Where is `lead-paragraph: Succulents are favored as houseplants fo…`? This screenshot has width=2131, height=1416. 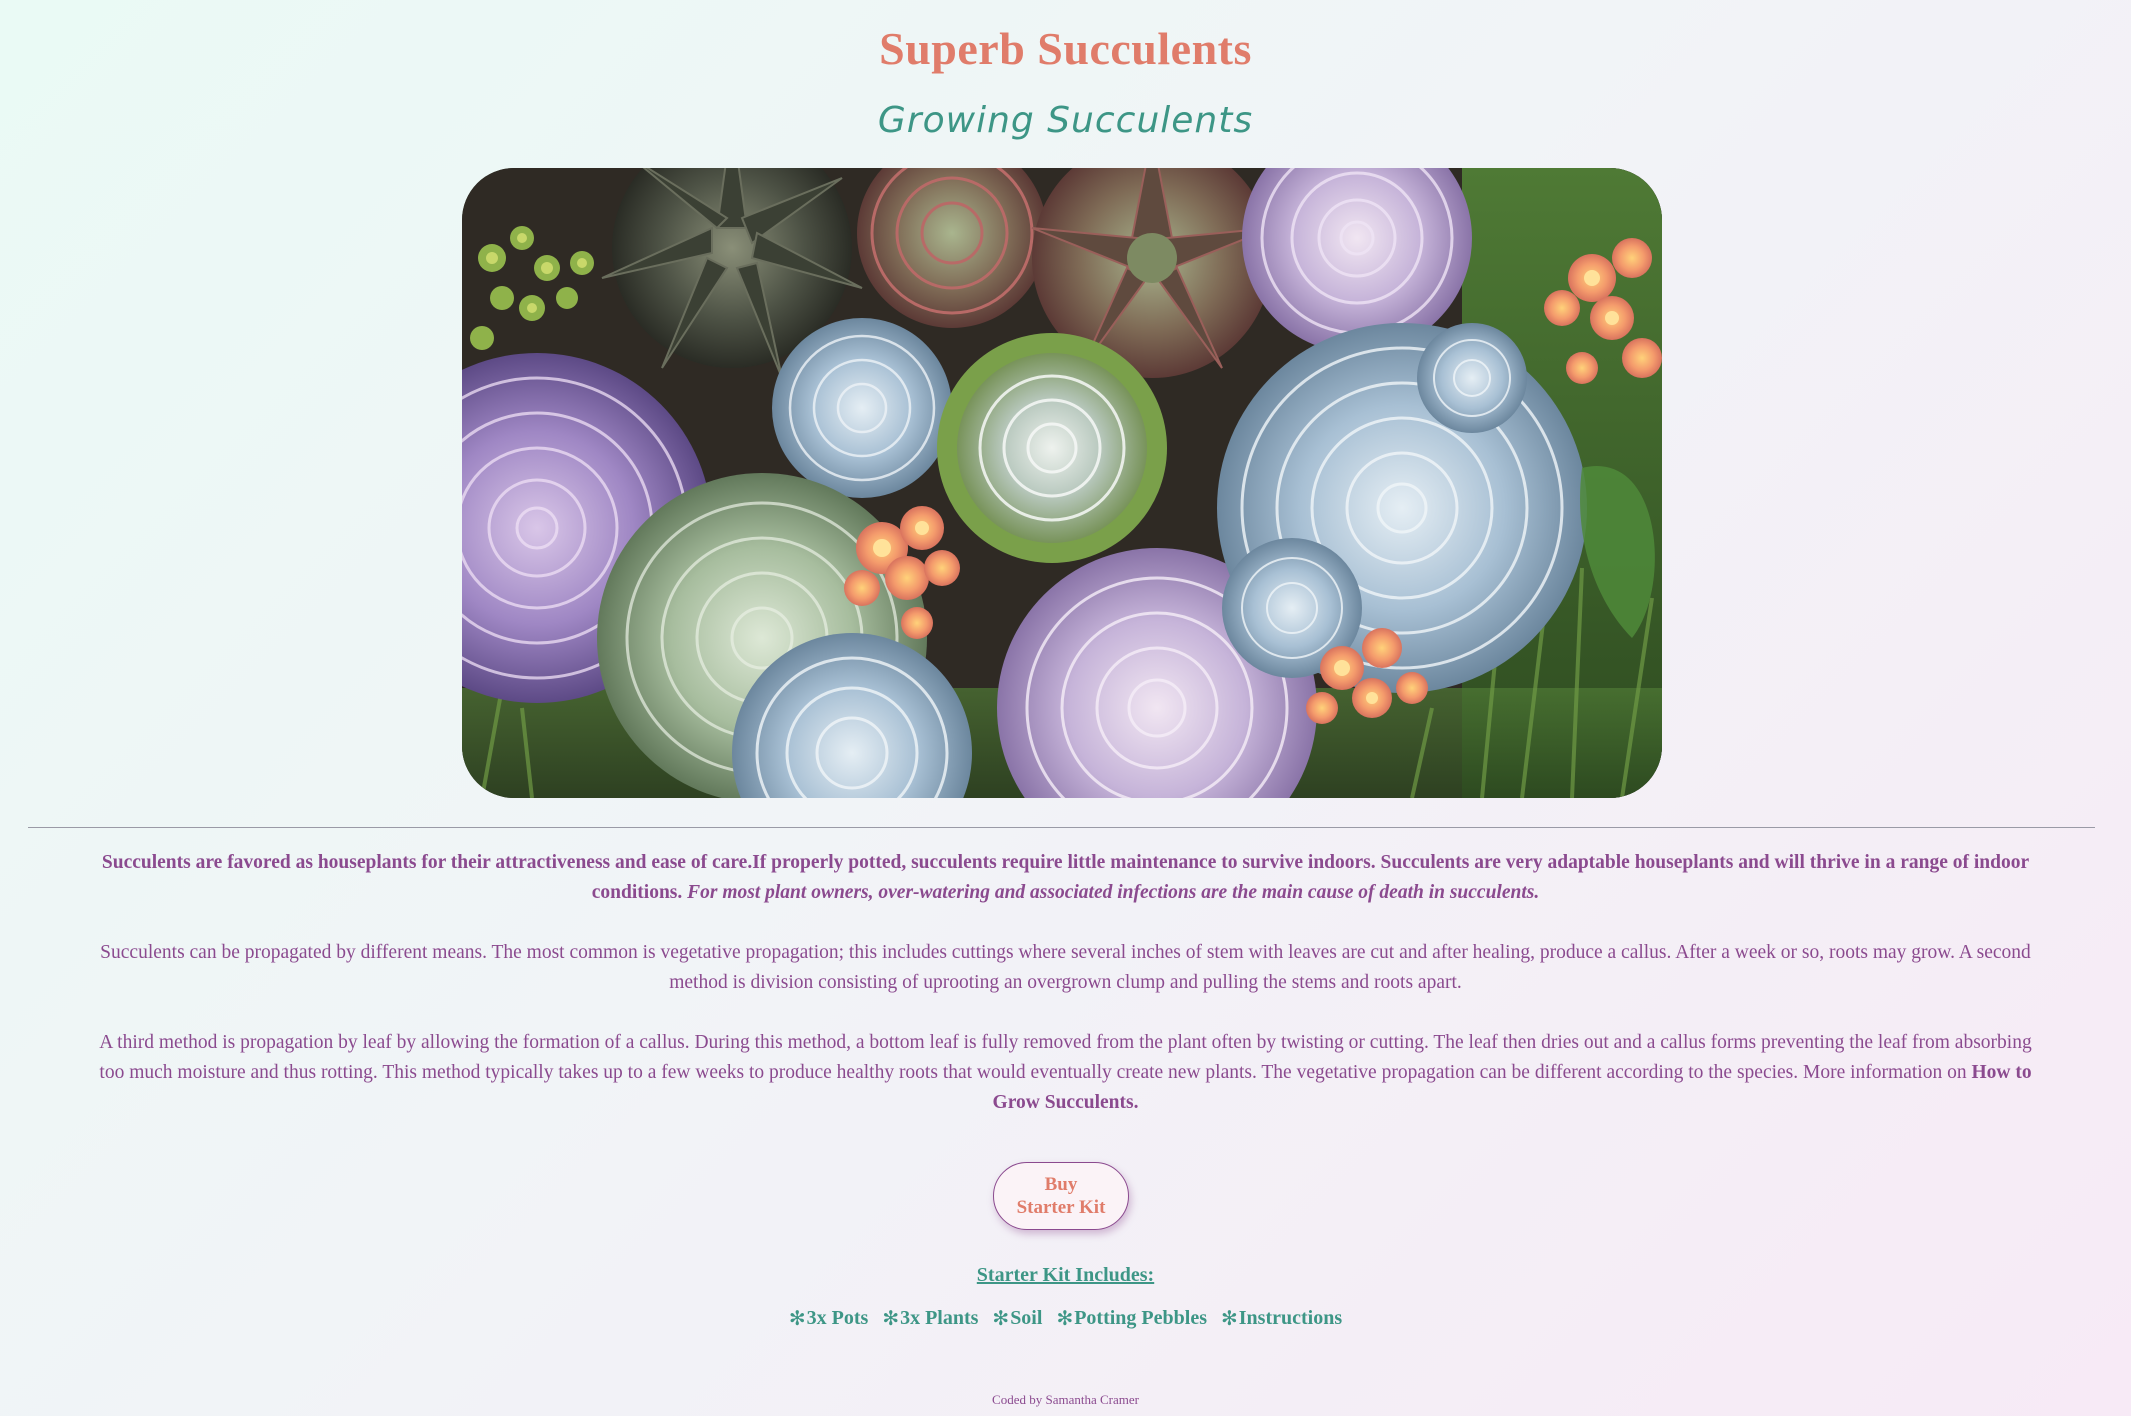 lead-paragraph: Succulents are favored as houseplants fo… is located at coordinates (1065, 878).